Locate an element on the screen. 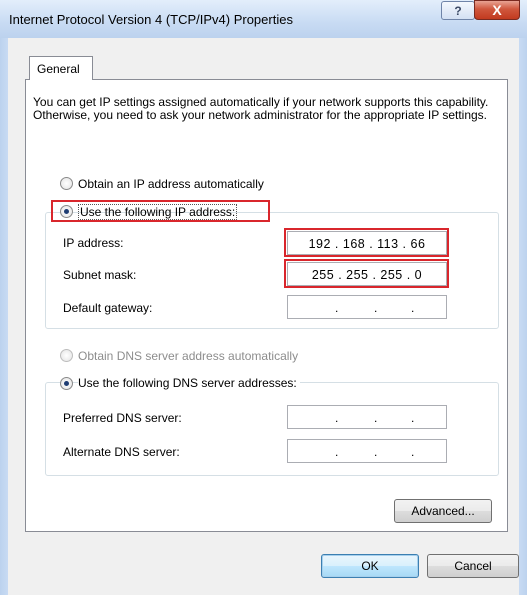 This screenshot has width=527, height=595. ok-button-label: OK is located at coordinates (370, 566).